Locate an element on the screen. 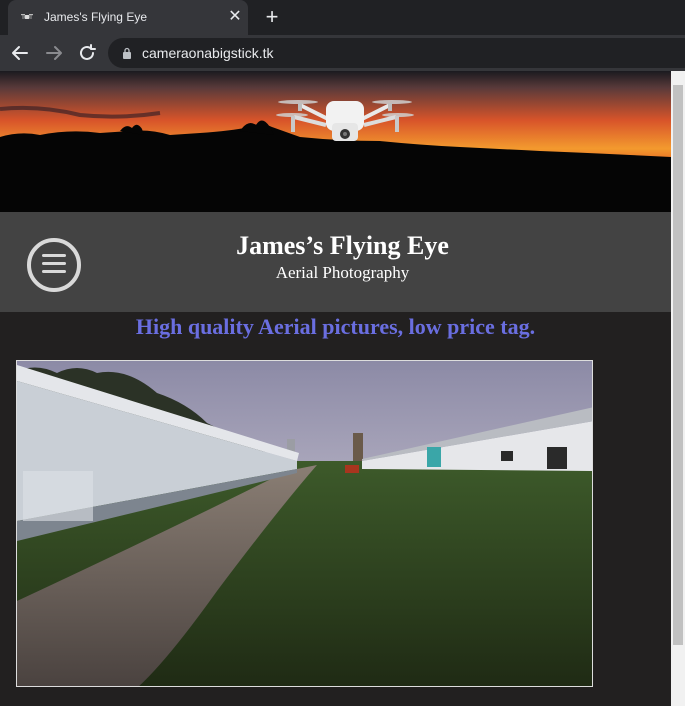  site-title: James’s Flying Eye is located at coordinates (342, 245).